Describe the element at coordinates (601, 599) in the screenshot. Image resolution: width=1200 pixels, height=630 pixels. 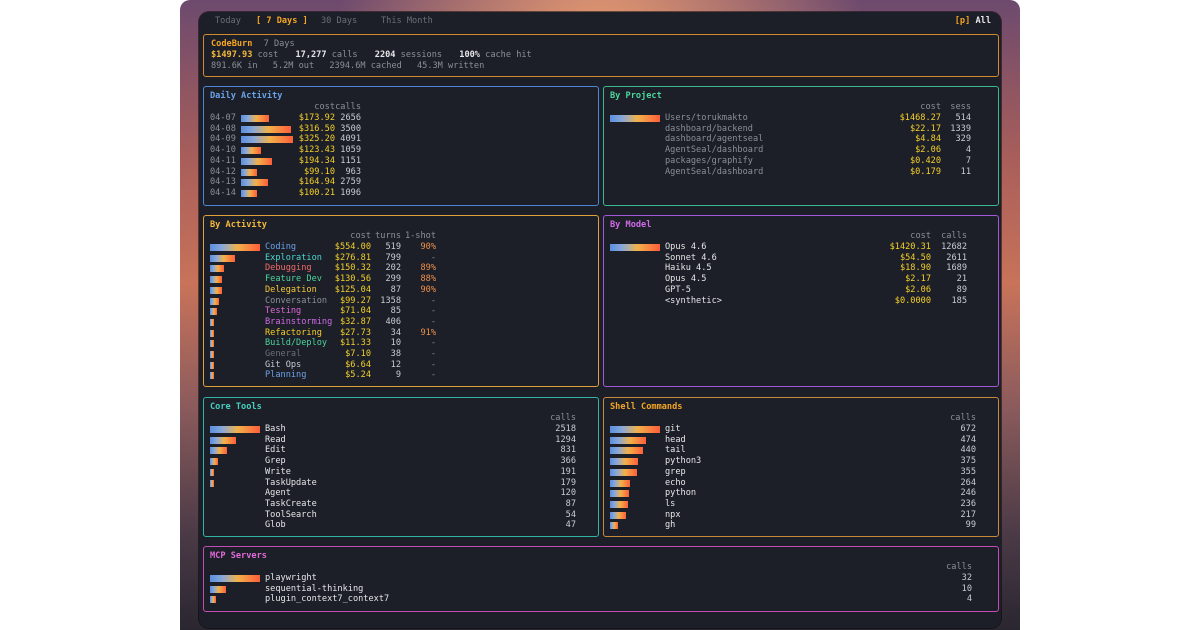
I see `mcp-row: plugin_context7_context7 4` at that location.